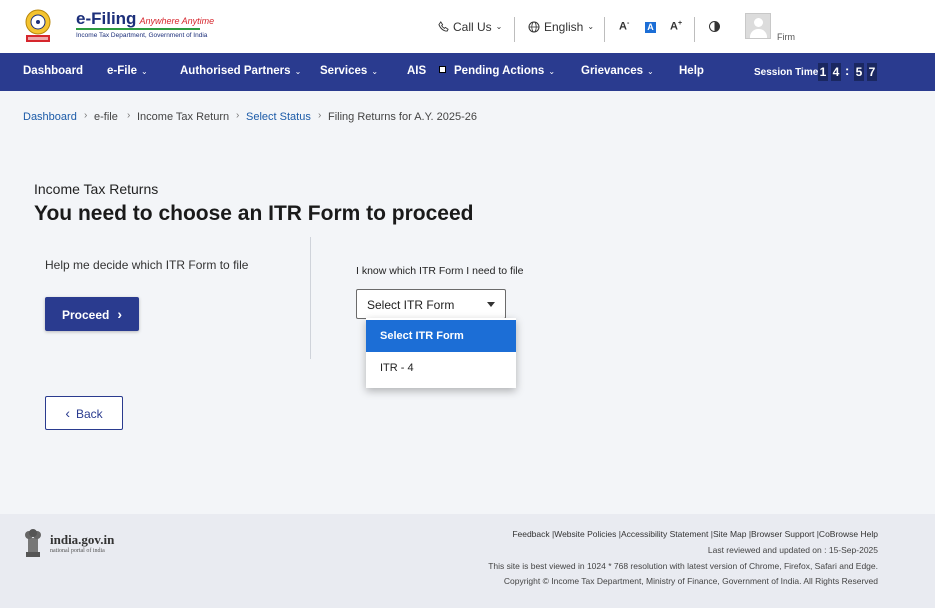 The height and width of the screenshot is (608, 935). What do you see at coordinates (836, 72) in the screenshot?
I see `session-digit: 4` at bounding box center [836, 72].